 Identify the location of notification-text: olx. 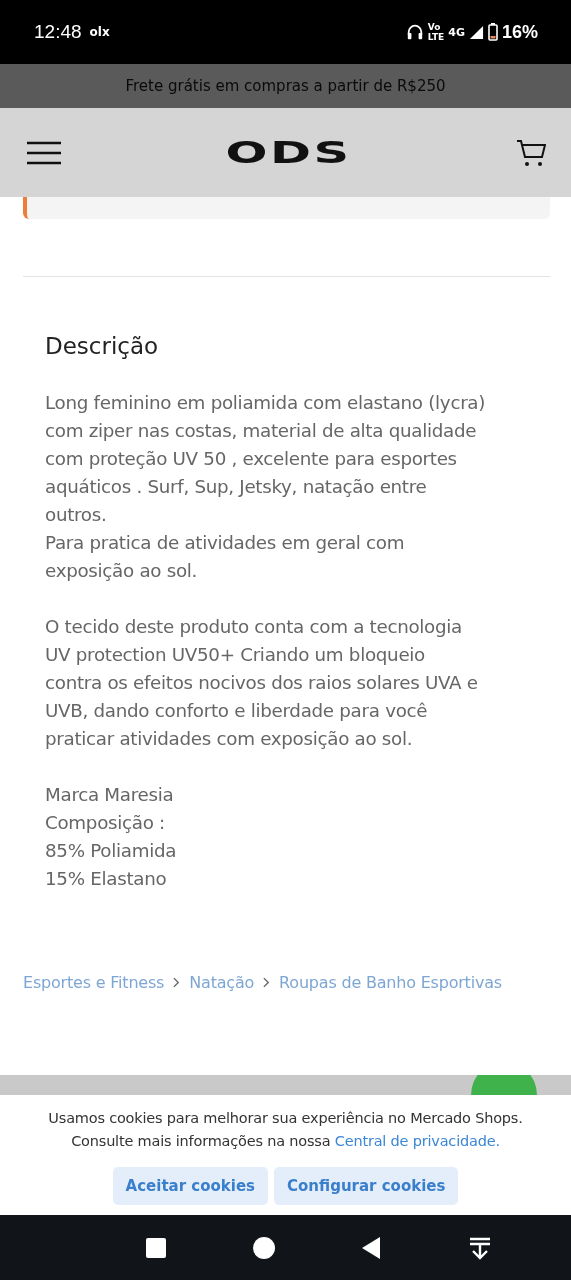
(99, 32).